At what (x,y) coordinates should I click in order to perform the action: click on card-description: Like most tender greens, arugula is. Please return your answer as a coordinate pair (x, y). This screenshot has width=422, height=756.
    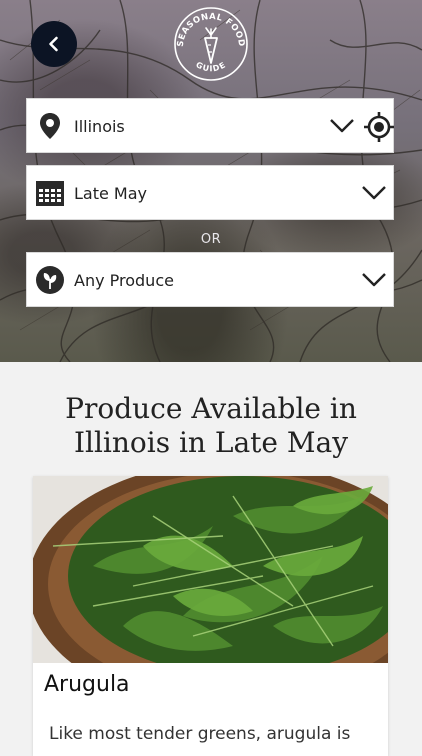
    Looking at the image, I should click on (200, 734).